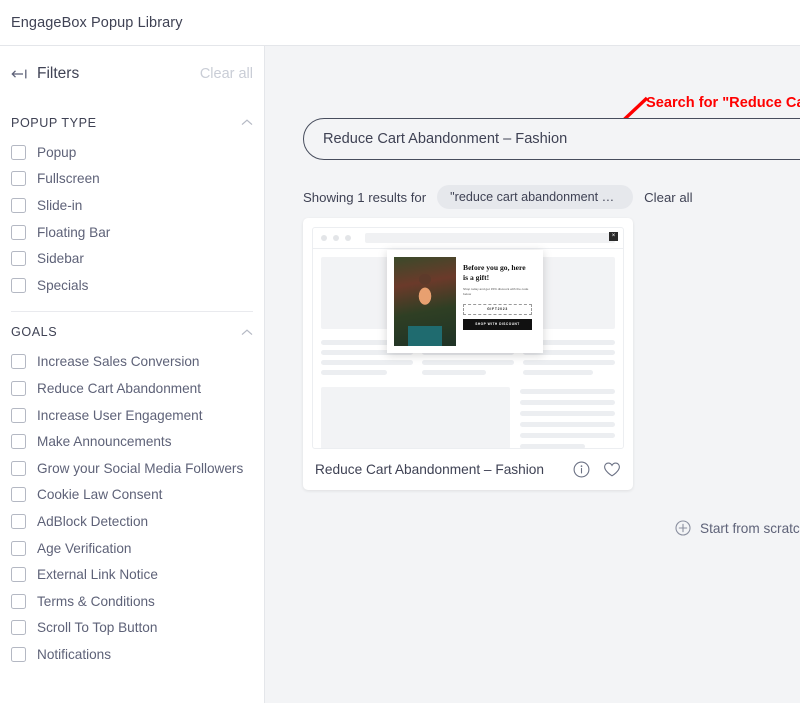 The height and width of the screenshot is (703, 800). What do you see at coordinates (96, 601) in the screenshot?
I see `filter-label: Terms & Conditions` at bounding box center [96, 601].